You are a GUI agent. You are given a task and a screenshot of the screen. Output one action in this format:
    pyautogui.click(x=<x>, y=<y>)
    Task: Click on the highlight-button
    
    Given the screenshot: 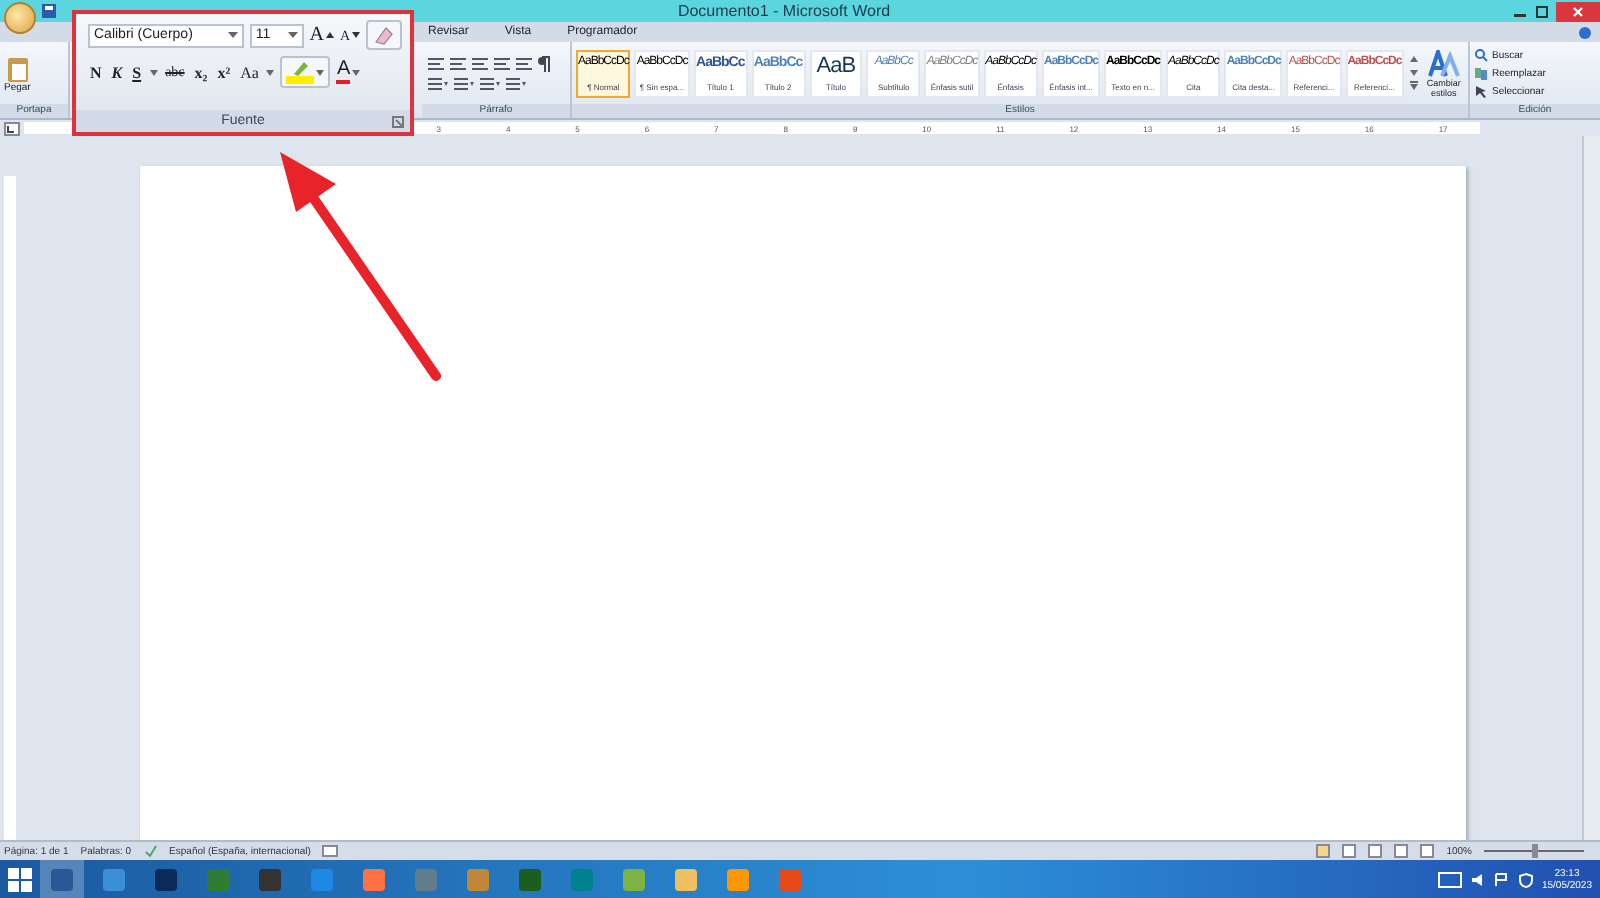 What is the action you would take?
    pyautogui.click(x=305, y=72)
    